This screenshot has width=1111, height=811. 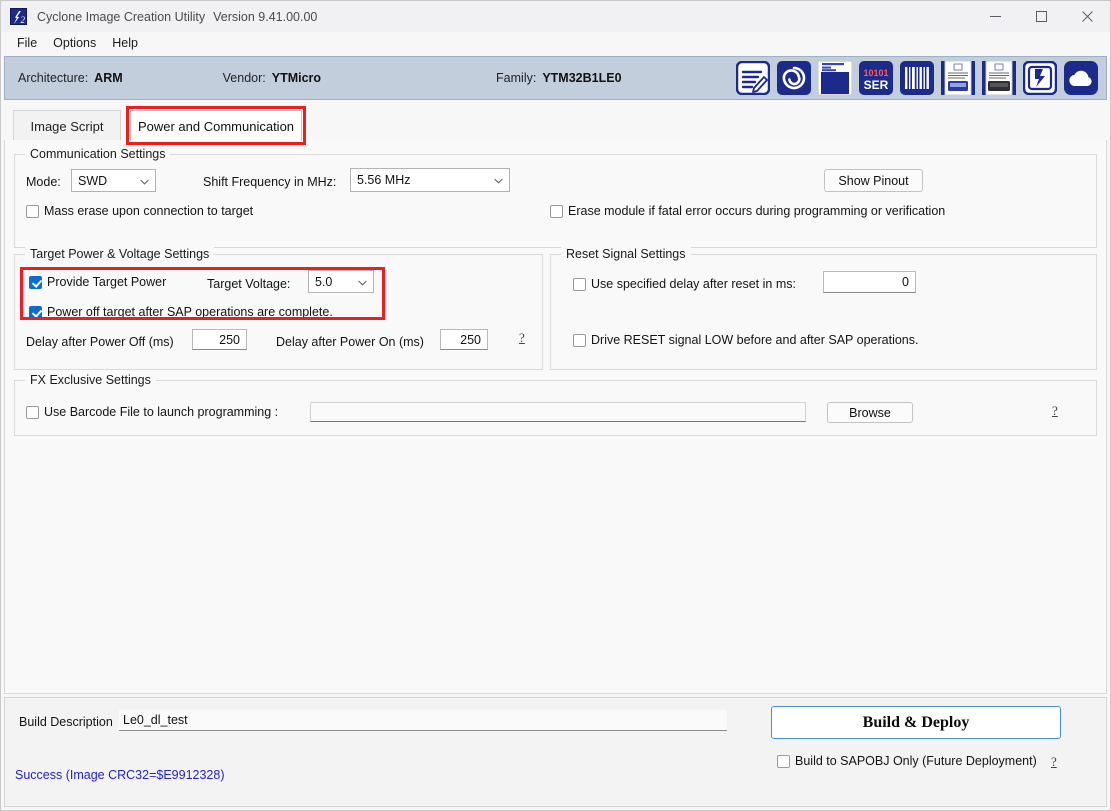 I want to click on build-to-sapobj-checkbox: Build to SAPOBJ Only (Future Deployment), so click(x=907, y=761).